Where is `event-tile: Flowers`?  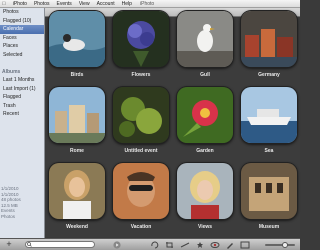
event-tile: Flowers is located at coordinates (141, 46).